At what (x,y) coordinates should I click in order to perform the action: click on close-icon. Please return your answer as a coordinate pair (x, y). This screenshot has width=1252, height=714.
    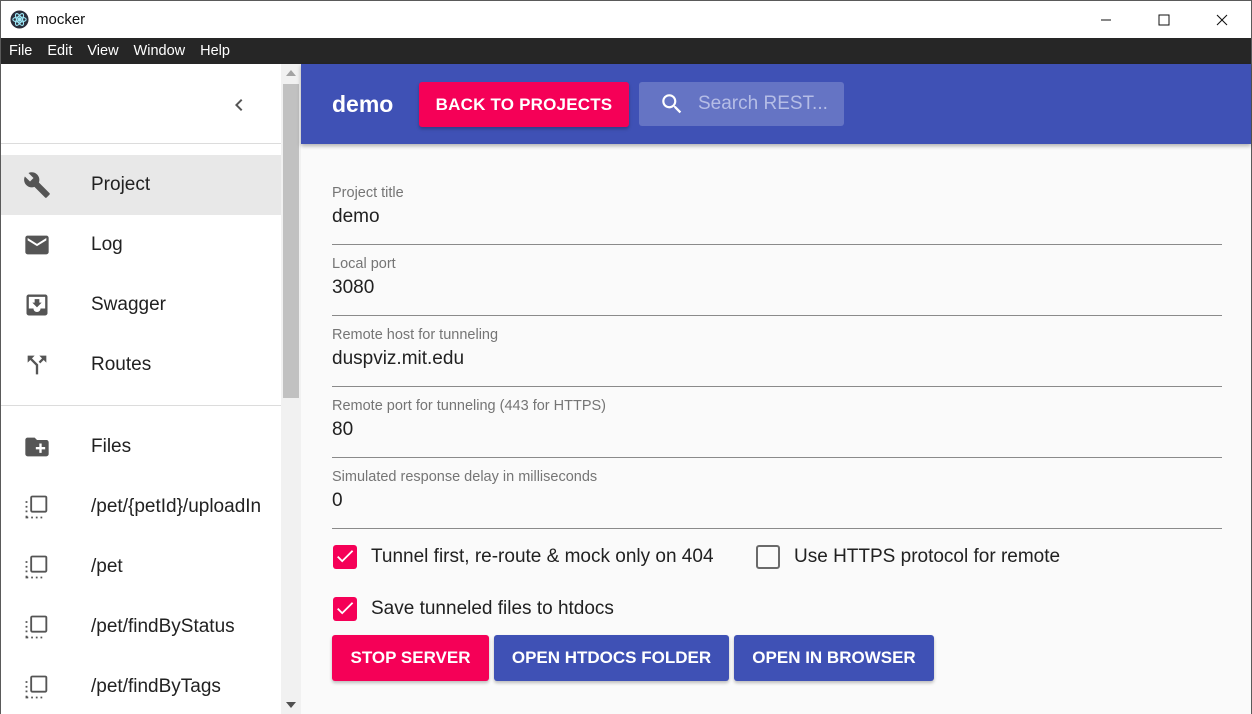
    Looking at the image, I should click on (1222, 19).